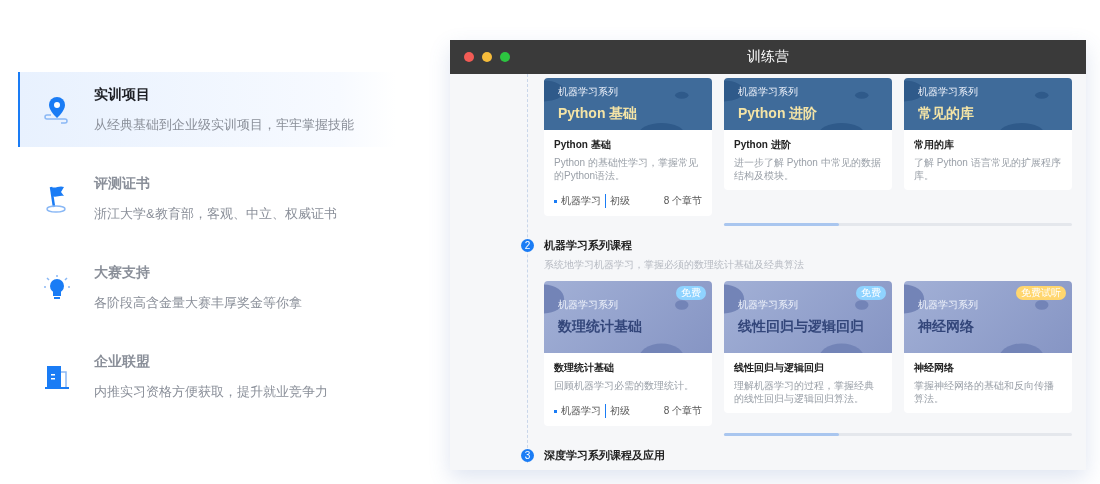  What do you see at coordinates (626, 169) in the screenshot?
I see `course-description: Python 的基础性学习，掌握常见的Python语法。` at bounding box center [626, 169].